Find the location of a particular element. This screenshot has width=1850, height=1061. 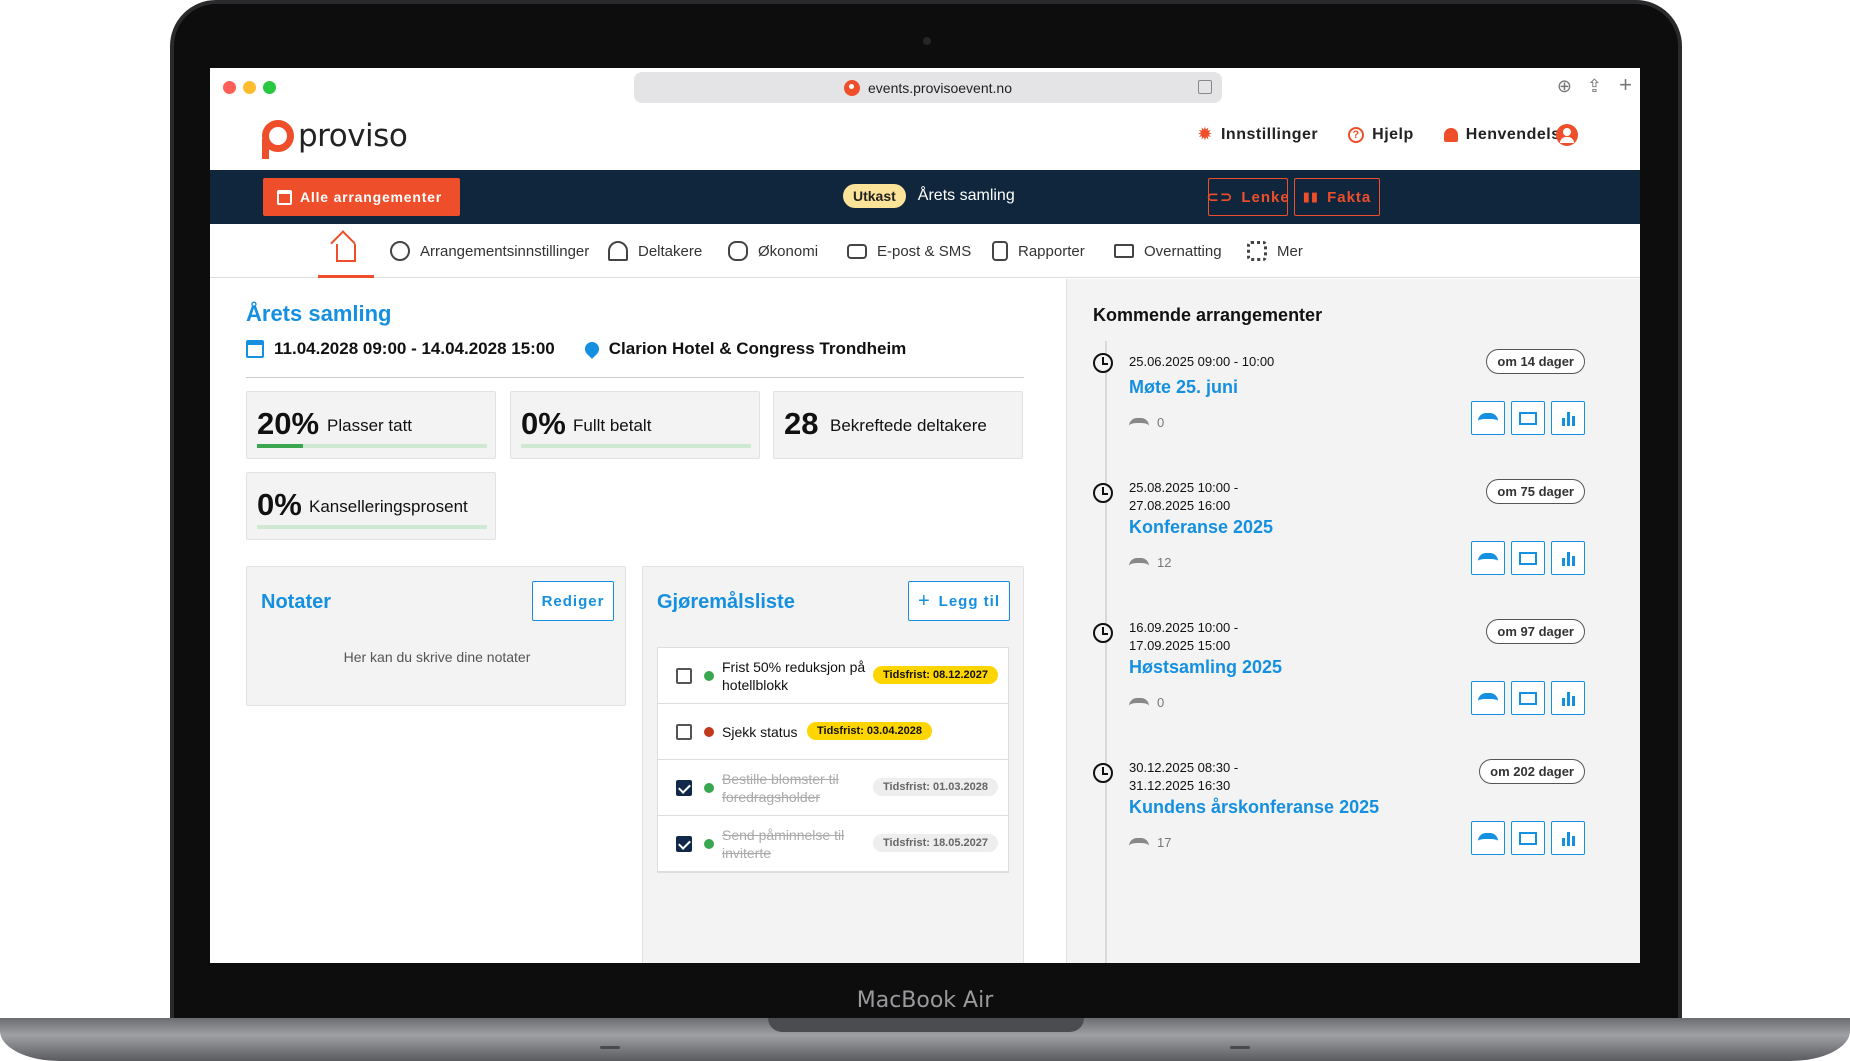

tab-home is located at coordinates (346, 251).